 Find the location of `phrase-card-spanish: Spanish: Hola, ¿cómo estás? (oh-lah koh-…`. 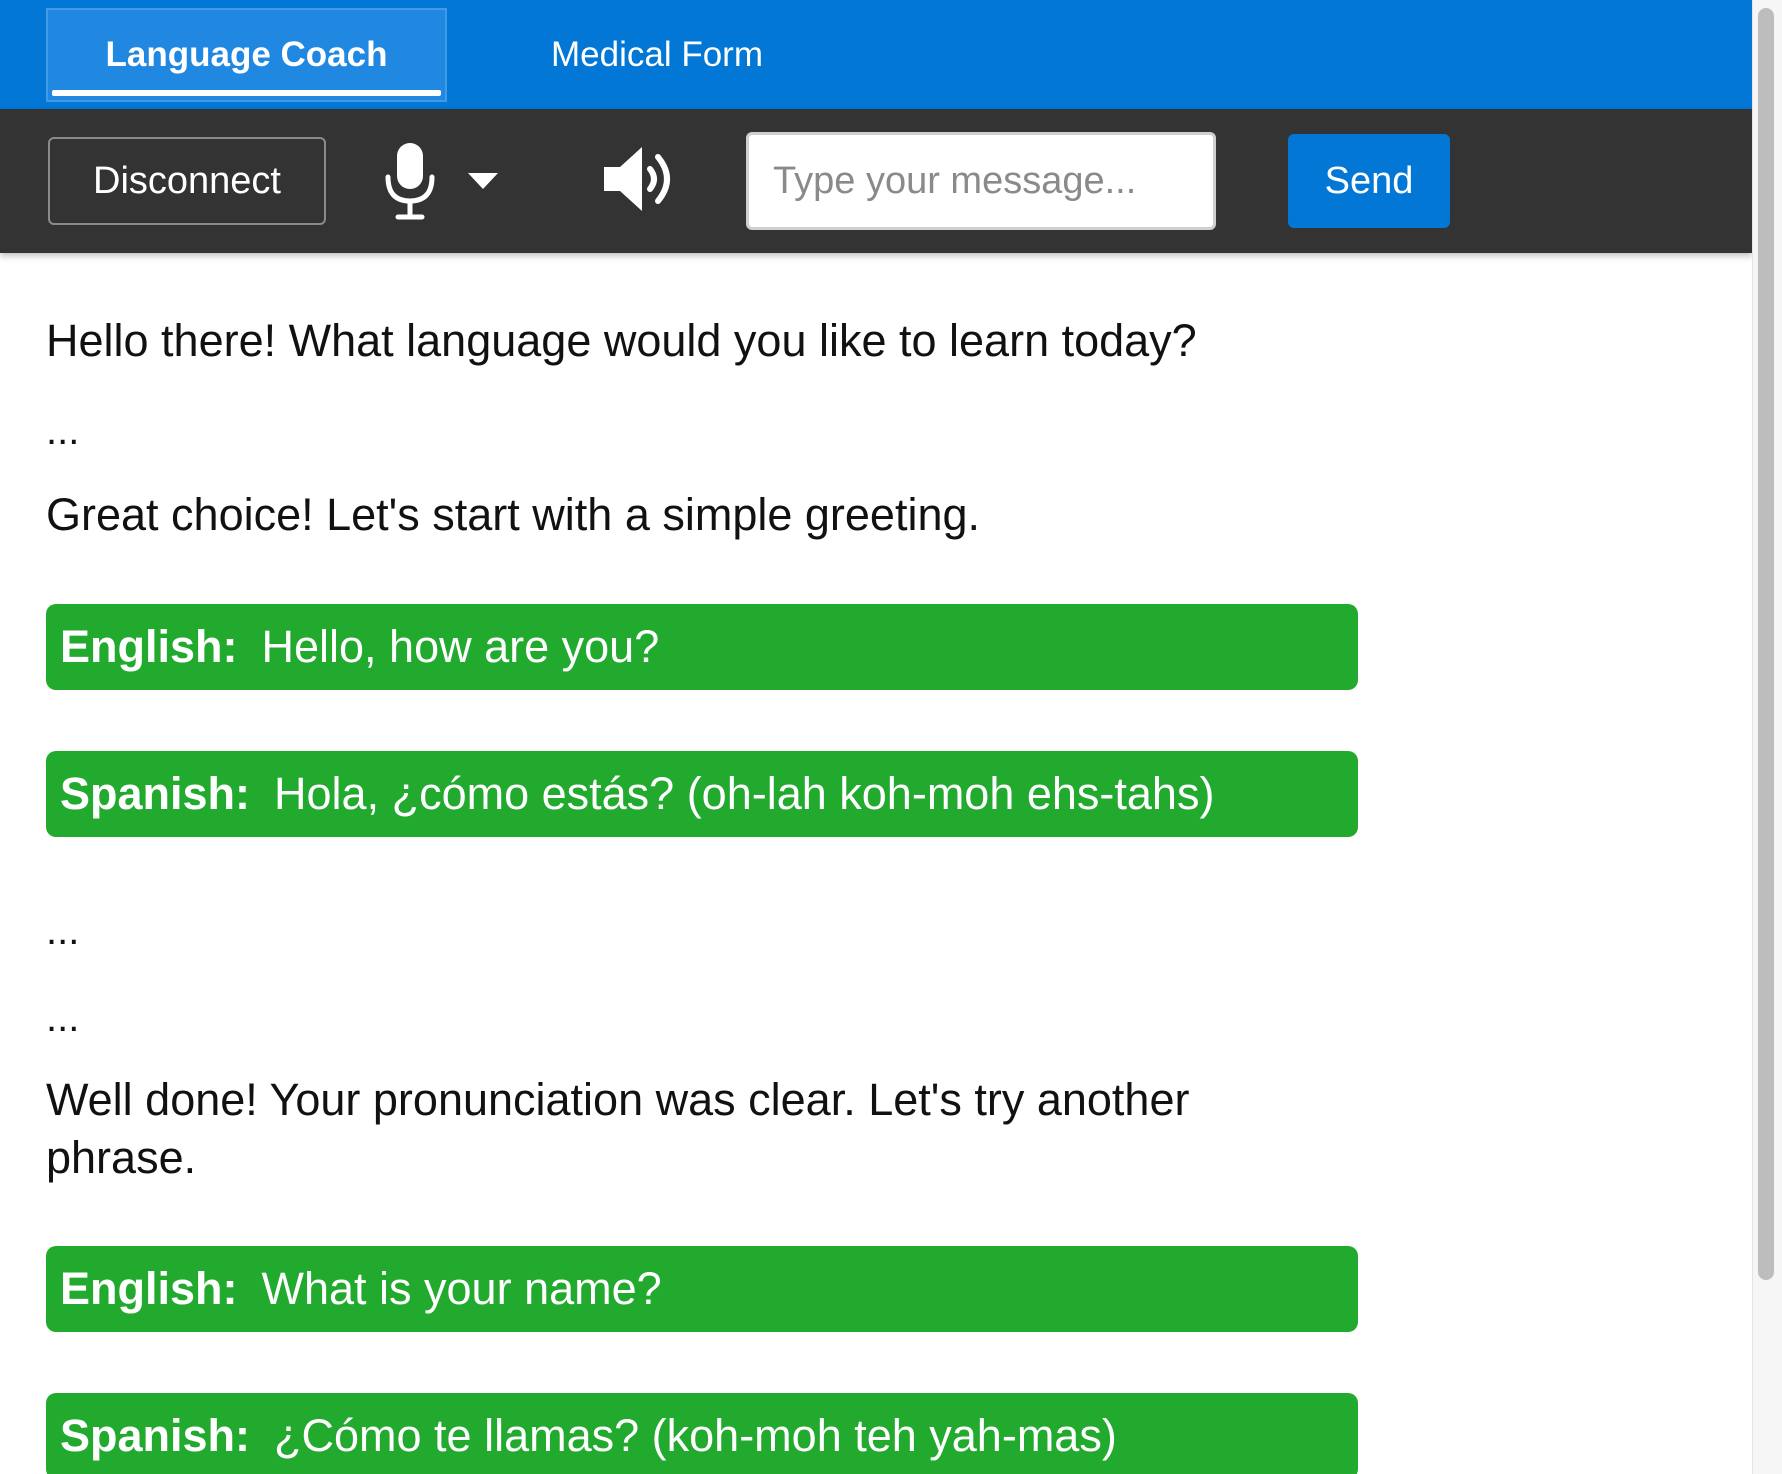

phrase-card-spanish: Spanish: Hola, ¿cómo estás? (oh-lah koh-… is located at coordinates (702, 794).